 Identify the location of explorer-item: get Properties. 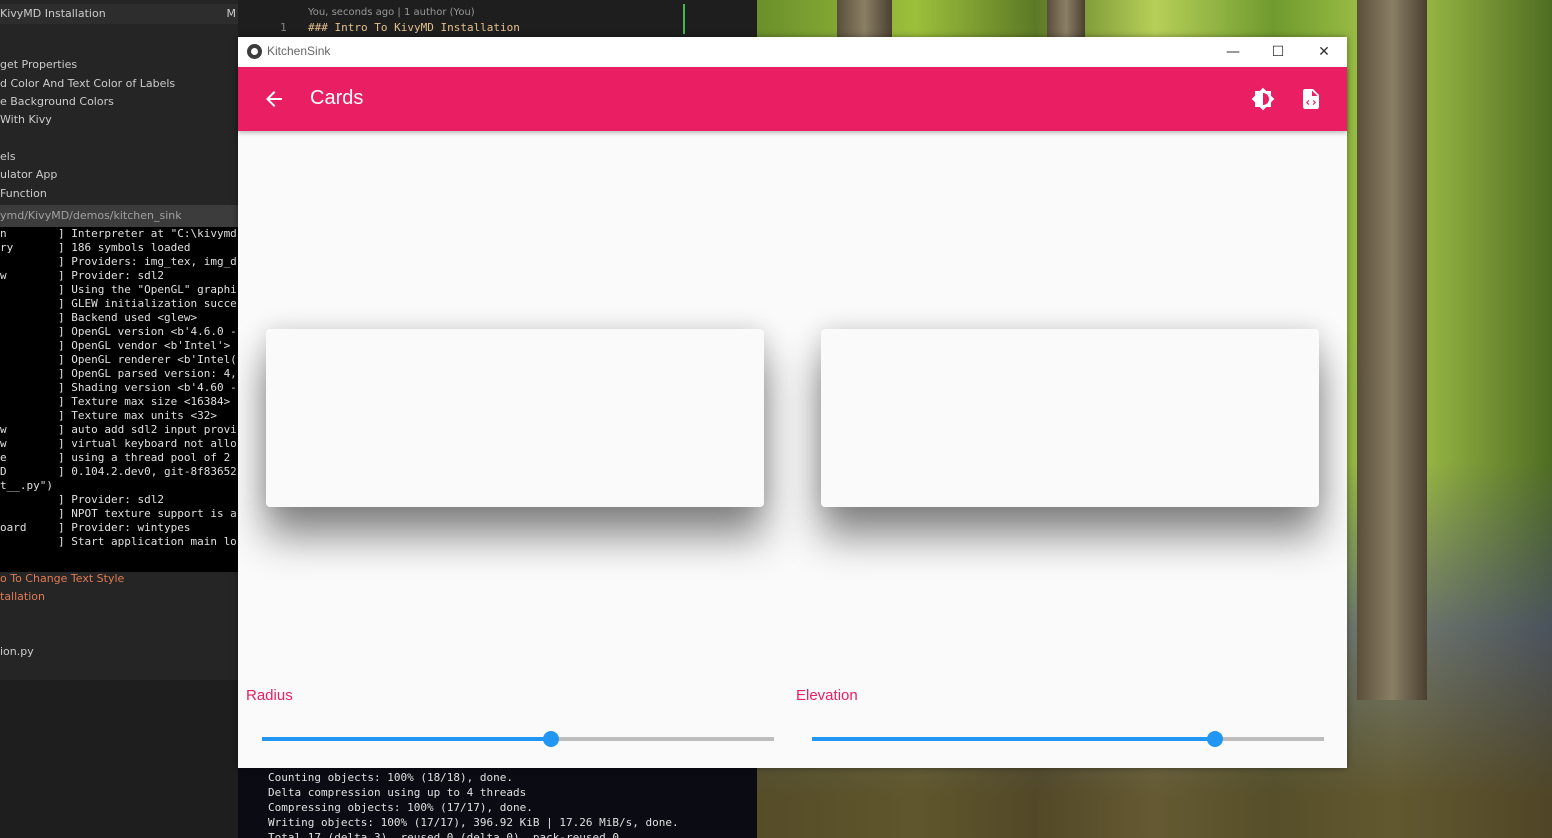
(38, 64).